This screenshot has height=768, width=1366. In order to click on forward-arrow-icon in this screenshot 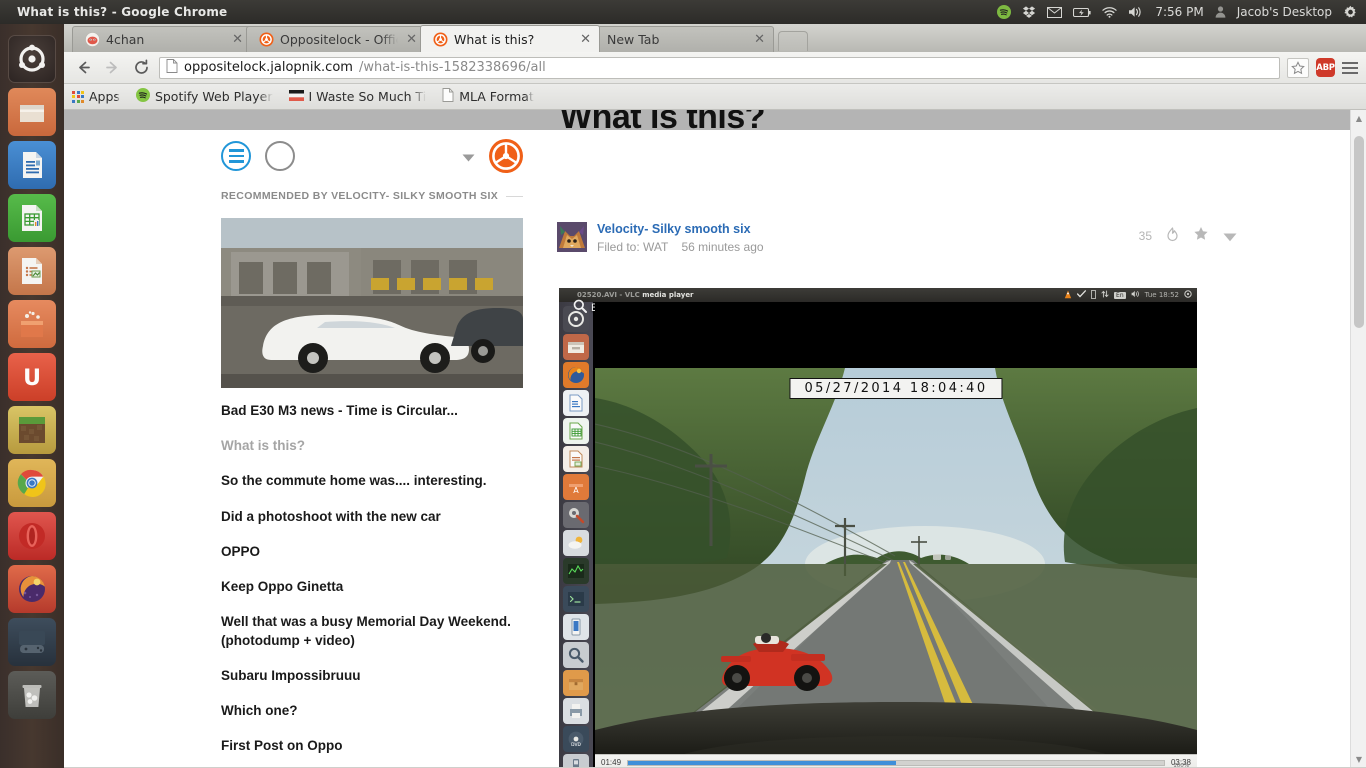, I will do `click(112, 68)`.